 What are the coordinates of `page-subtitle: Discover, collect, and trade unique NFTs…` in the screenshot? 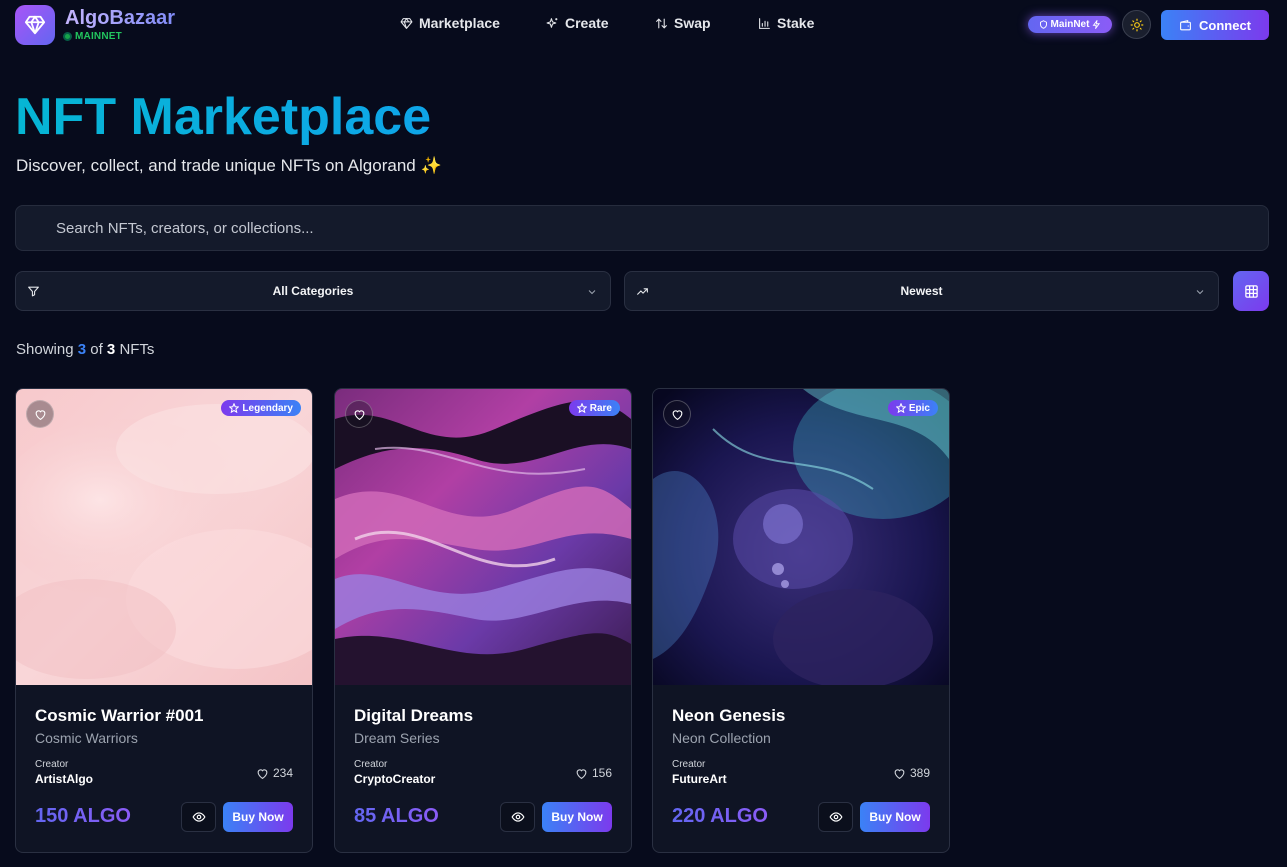 It's located at (229, 165).